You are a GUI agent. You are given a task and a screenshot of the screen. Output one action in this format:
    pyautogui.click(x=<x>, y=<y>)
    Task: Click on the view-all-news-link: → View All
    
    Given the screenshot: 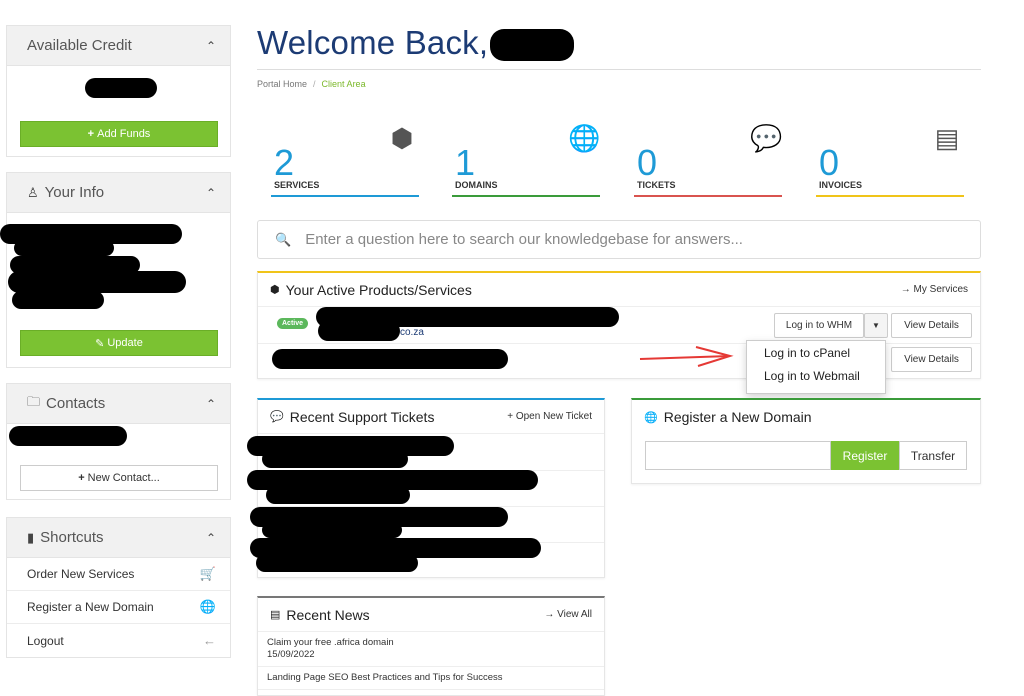 What is the action you would take?
    pyautogui.click(x=568, y=614)
    